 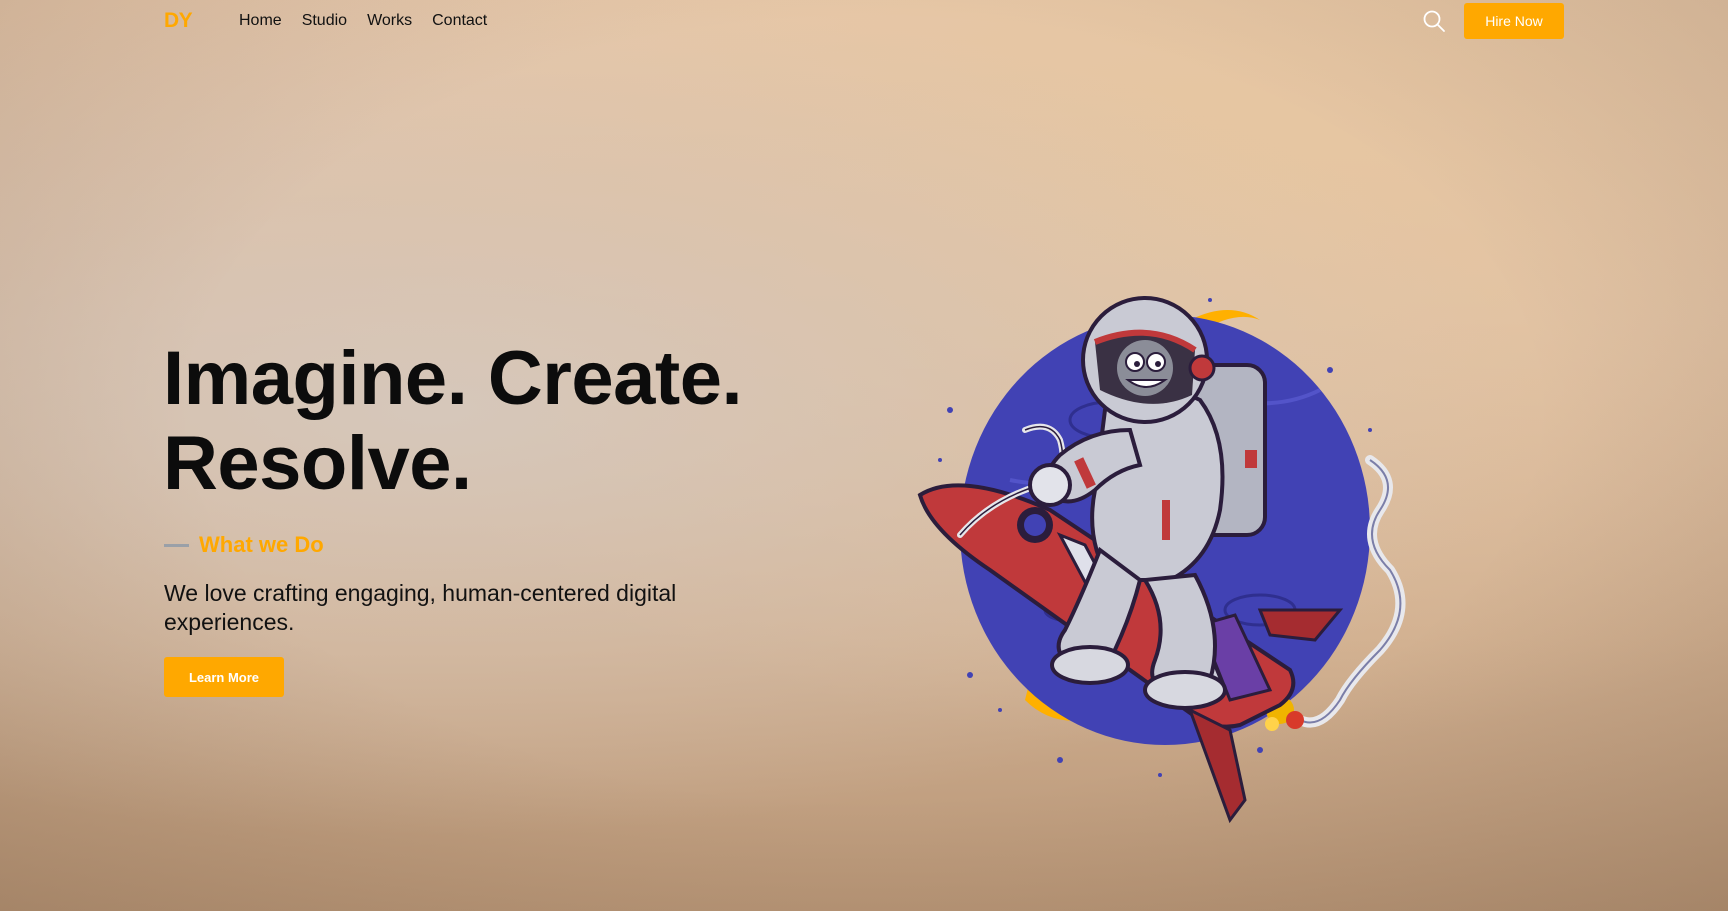 What do you see at coordinates (363, 21) in the screenshot?
I see `main-nav: Home Studio Works Contact` at bounding box center [363, 21].